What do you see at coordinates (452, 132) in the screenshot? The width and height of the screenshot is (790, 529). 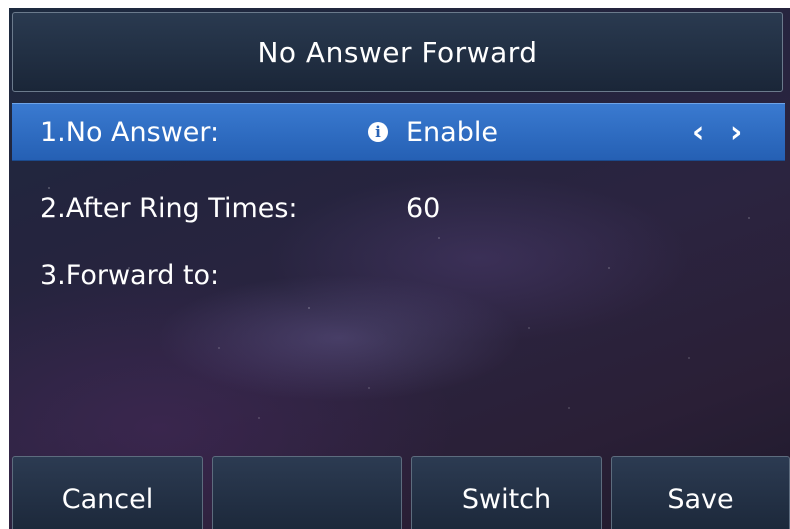 I see `menu-item-value: Enable` at bounding box center [452, 132].